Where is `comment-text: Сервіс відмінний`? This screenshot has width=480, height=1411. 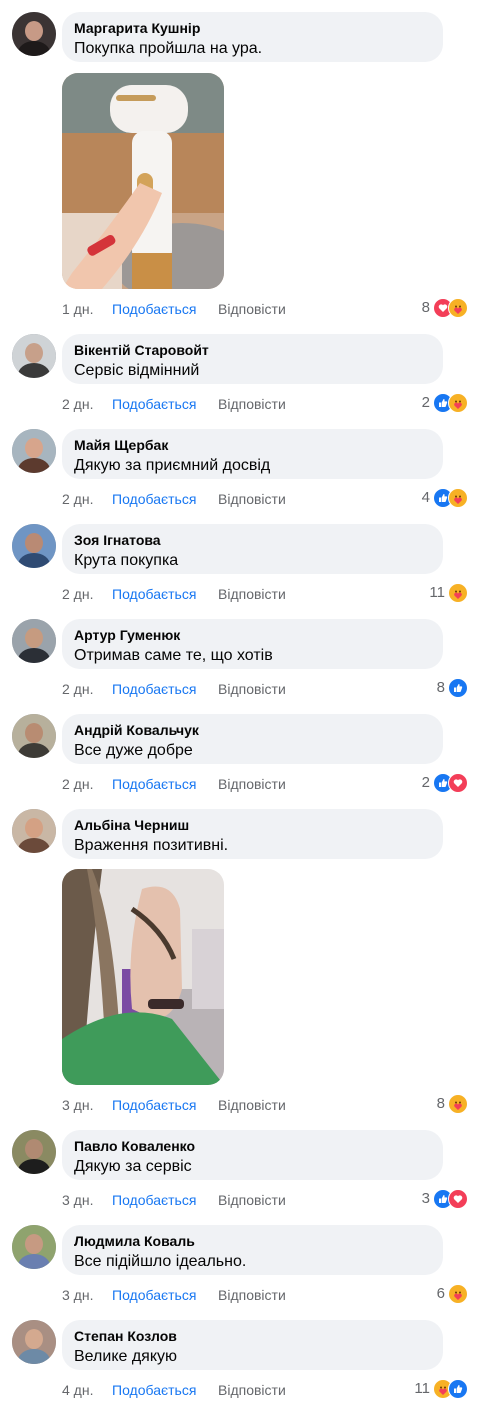 comment-text: Сервіс відмінний is located at coordinates (137, 370).